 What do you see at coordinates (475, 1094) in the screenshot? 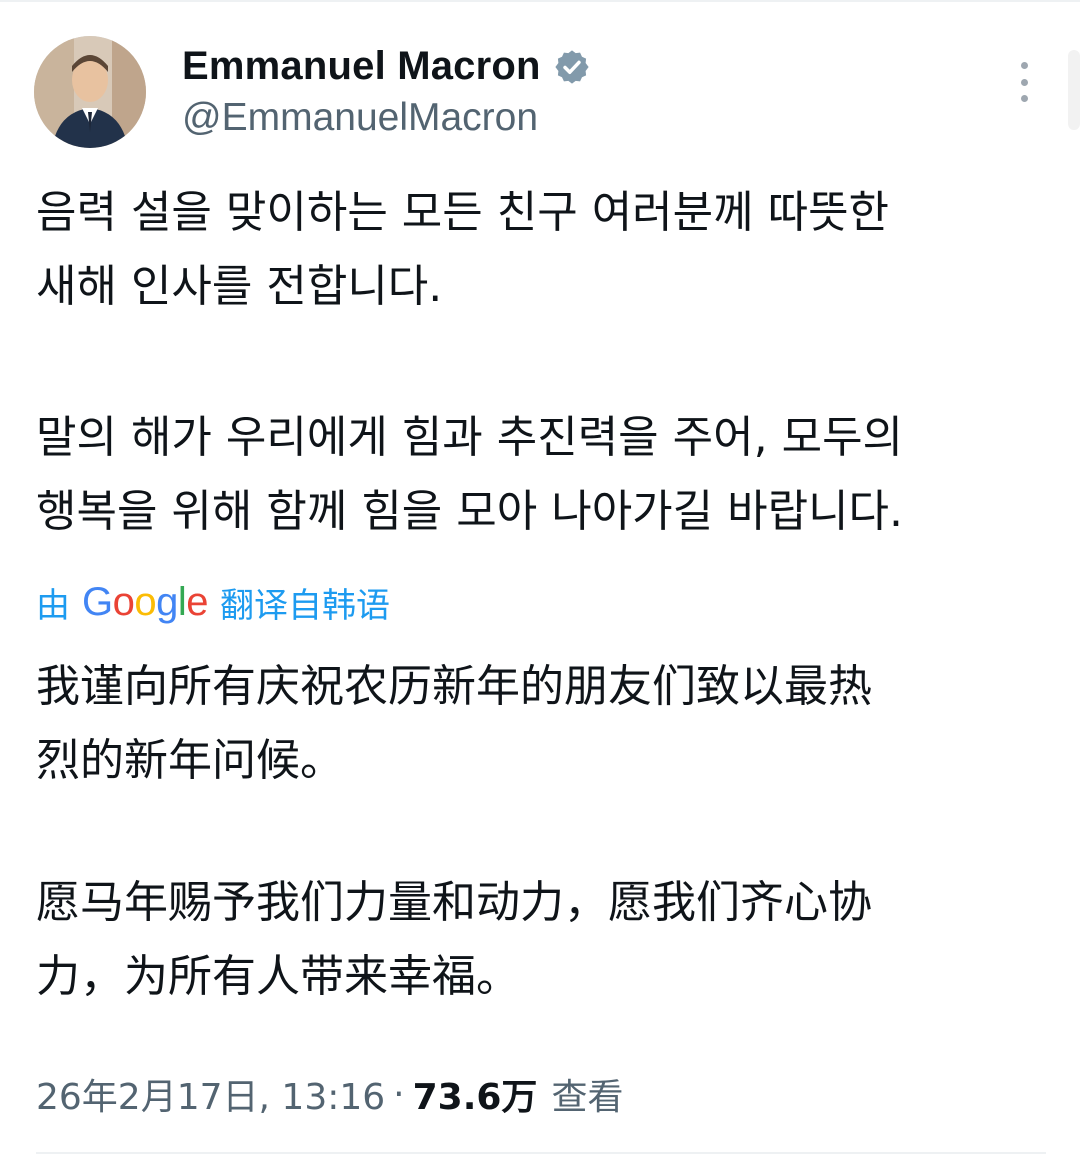
I see `views-count: 73.6万` at bounding box center [475, 1094].